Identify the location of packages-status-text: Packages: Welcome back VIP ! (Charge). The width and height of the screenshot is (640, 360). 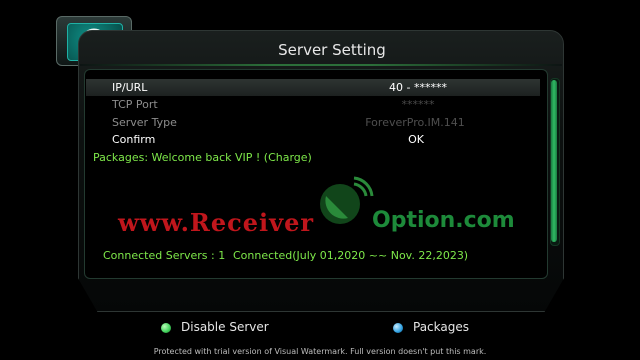
(202, 157).